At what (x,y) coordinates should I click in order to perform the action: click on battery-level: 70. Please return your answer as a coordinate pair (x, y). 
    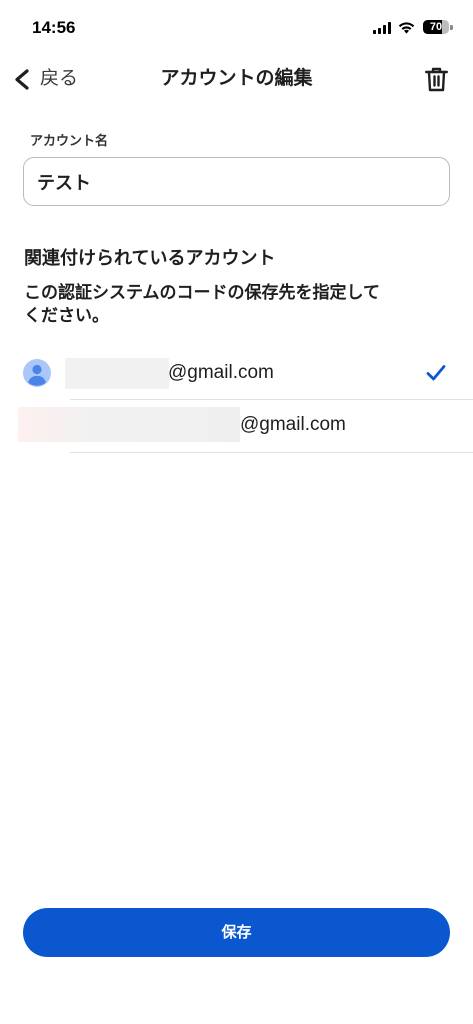
    Looking at the image, I should click on (436, 27).